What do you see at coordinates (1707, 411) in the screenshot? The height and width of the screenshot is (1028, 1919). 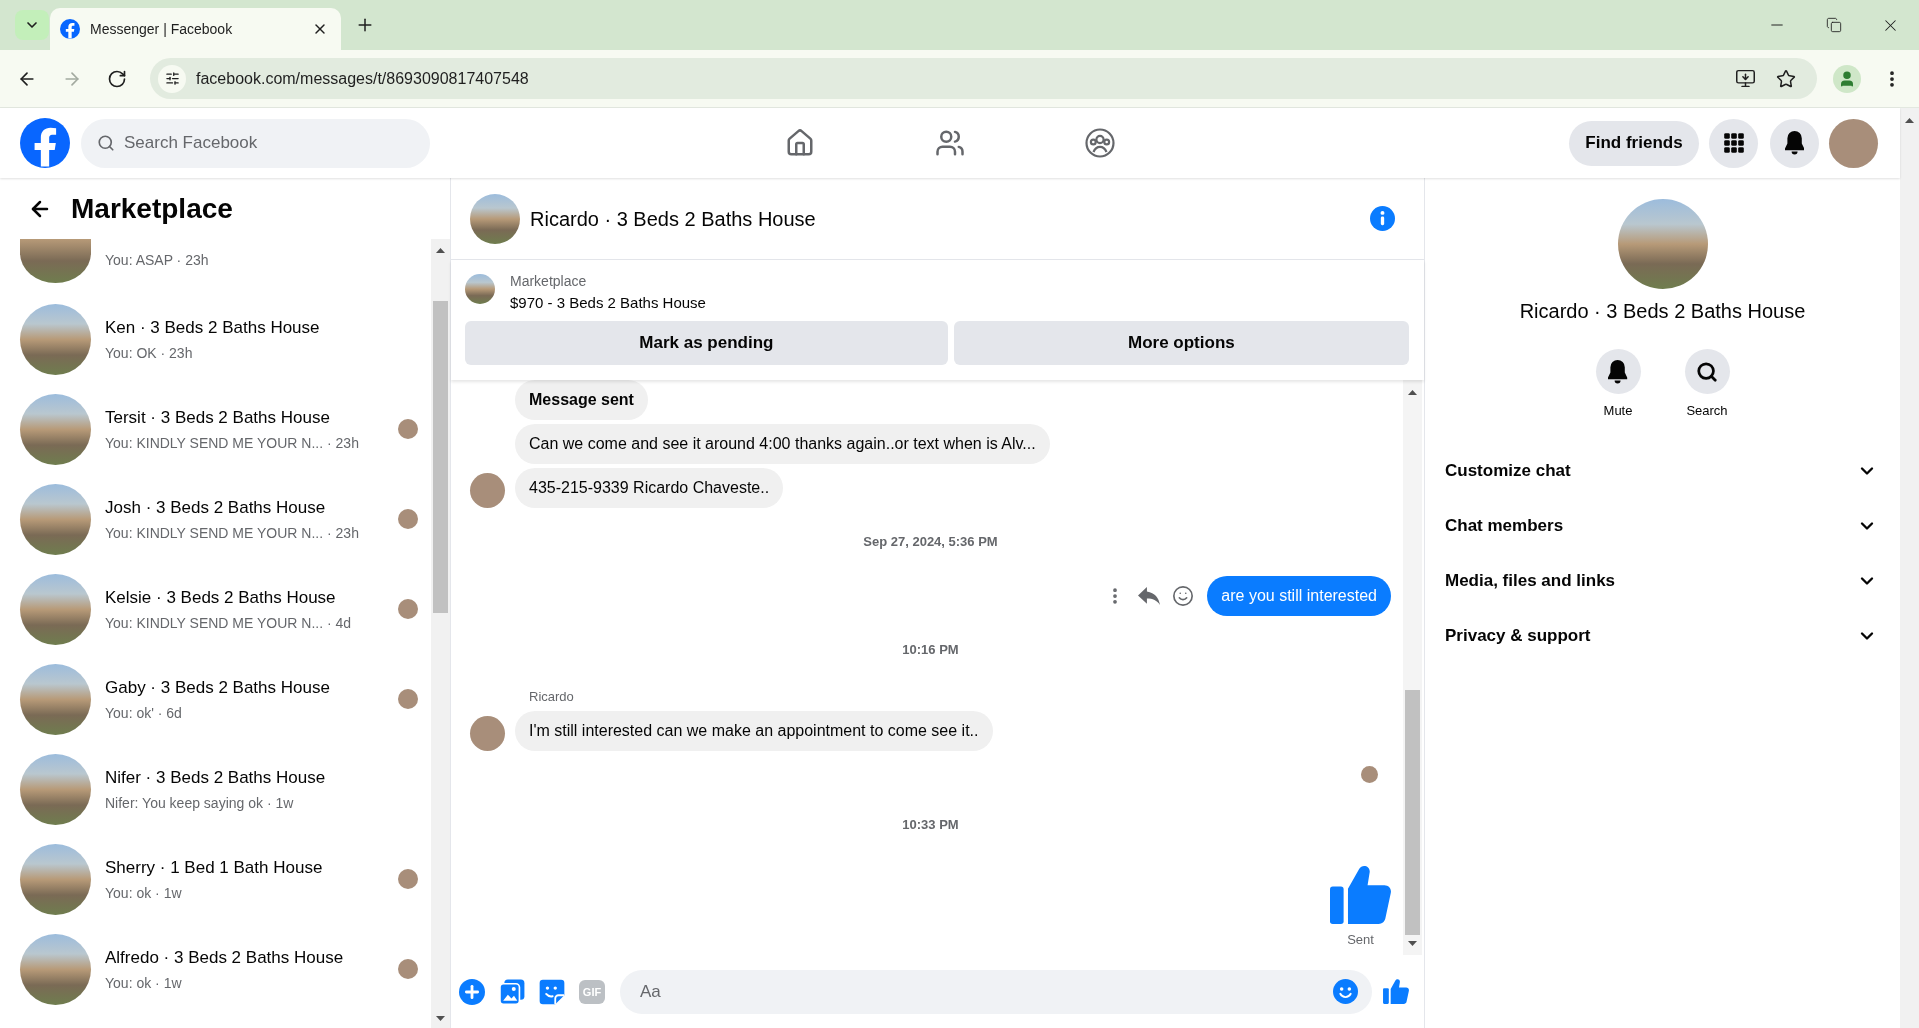 I see `action-label: Search` at bounding box center [1707, 411].